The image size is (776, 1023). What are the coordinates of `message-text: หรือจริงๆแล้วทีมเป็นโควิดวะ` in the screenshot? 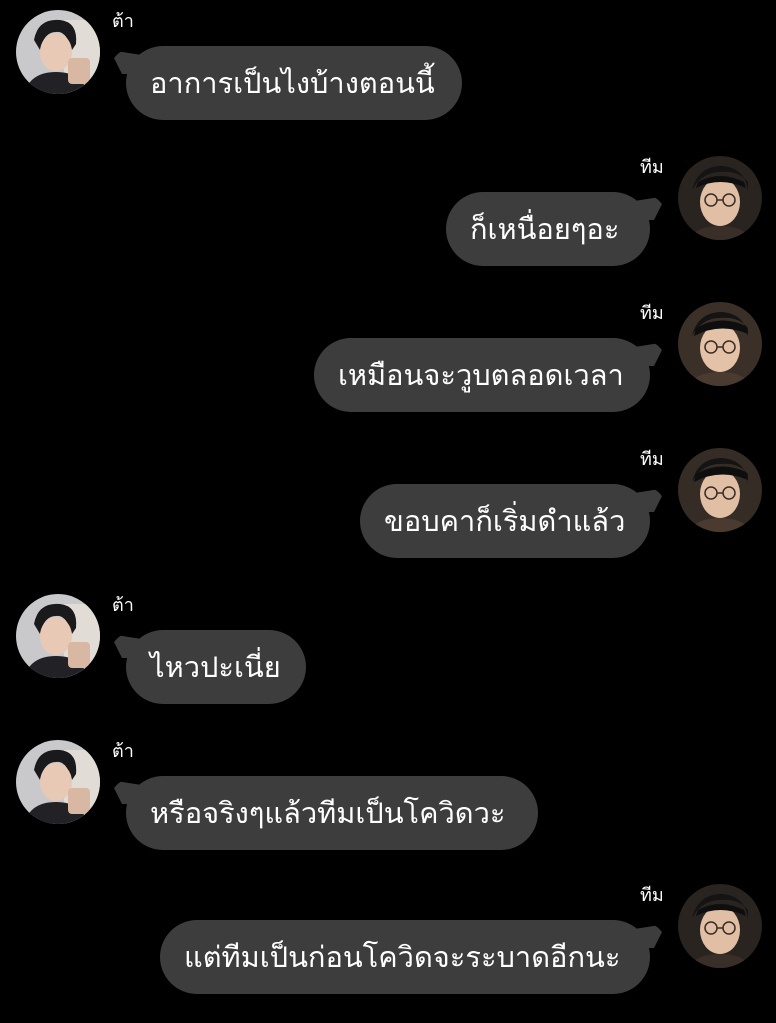 It's located at (328, 813).